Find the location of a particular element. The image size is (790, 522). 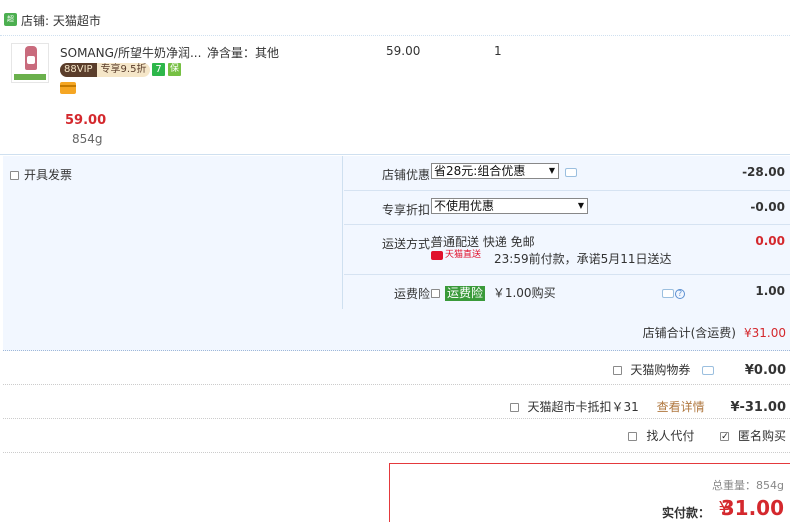

shop-discount-row: 店铺优惠: 省28元:组合优惠 ▼ -28.00 is located at coordinates (567, 173).